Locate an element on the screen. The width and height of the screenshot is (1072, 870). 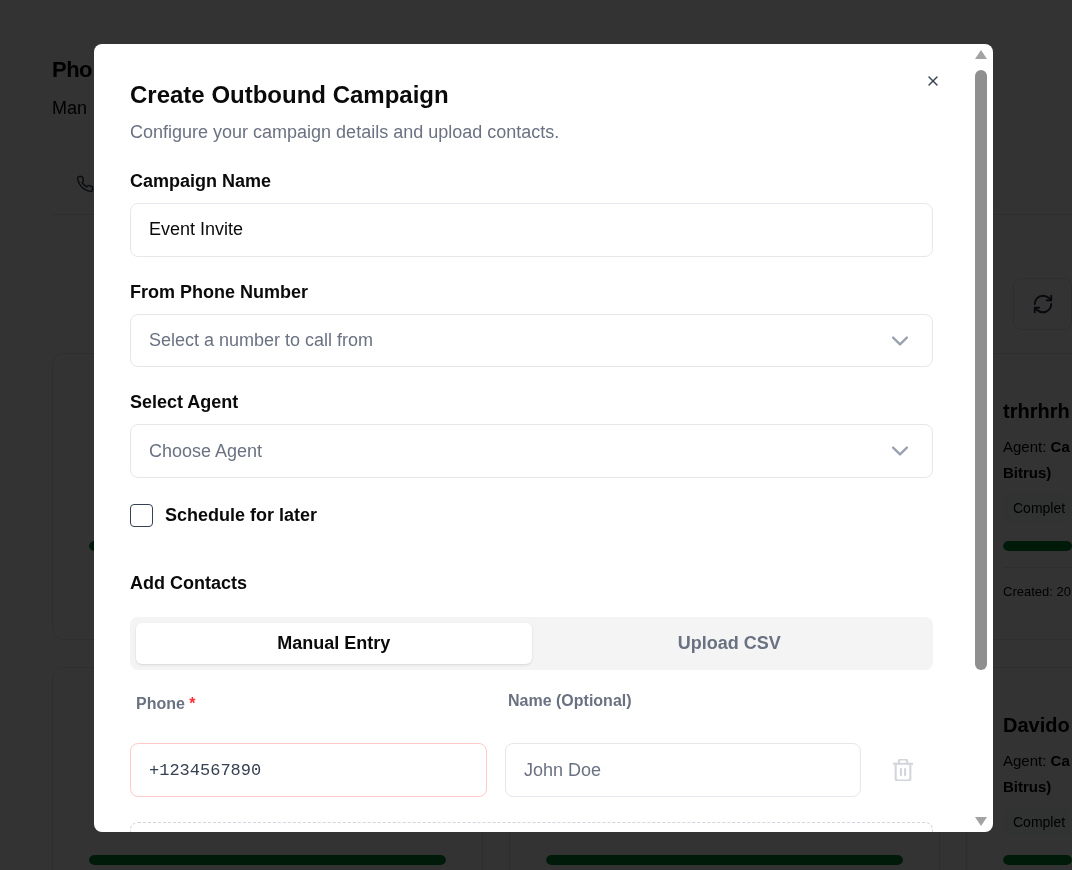
dropdown: Select a number to call from is located at coordinates (531, 340).